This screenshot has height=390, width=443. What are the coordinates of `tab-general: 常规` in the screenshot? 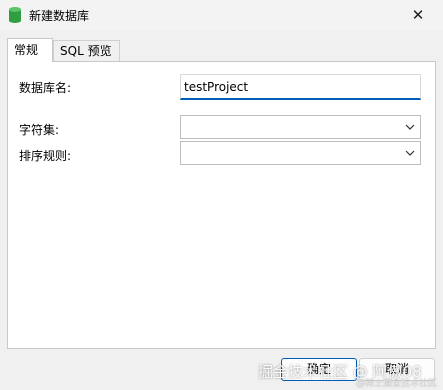 It's located at (30, 50).